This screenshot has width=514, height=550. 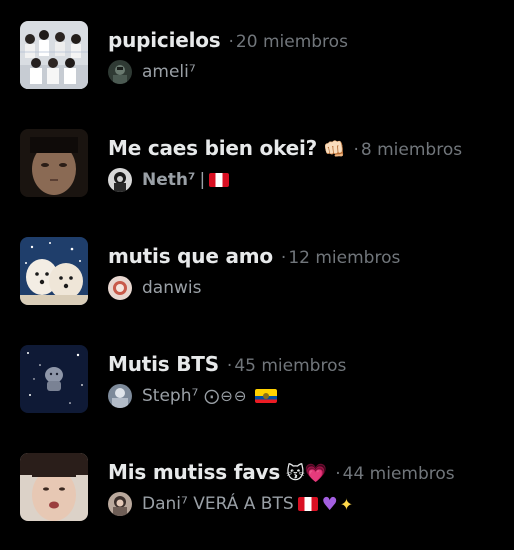 I want to click on owner-name: danwis, so click(x=172, y=288).